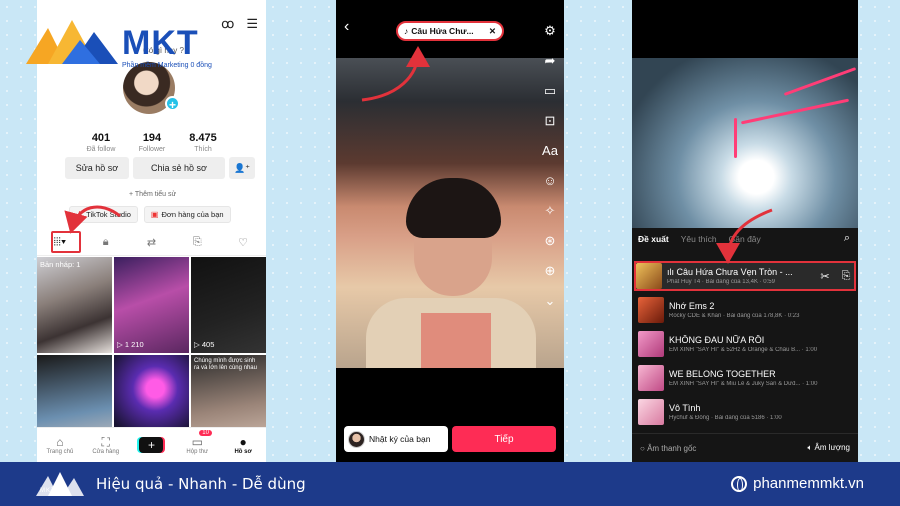 Image resolution: width=900 pixels, height=506 pixels. I want to click on close-icon: ✕, so click(492, 31).